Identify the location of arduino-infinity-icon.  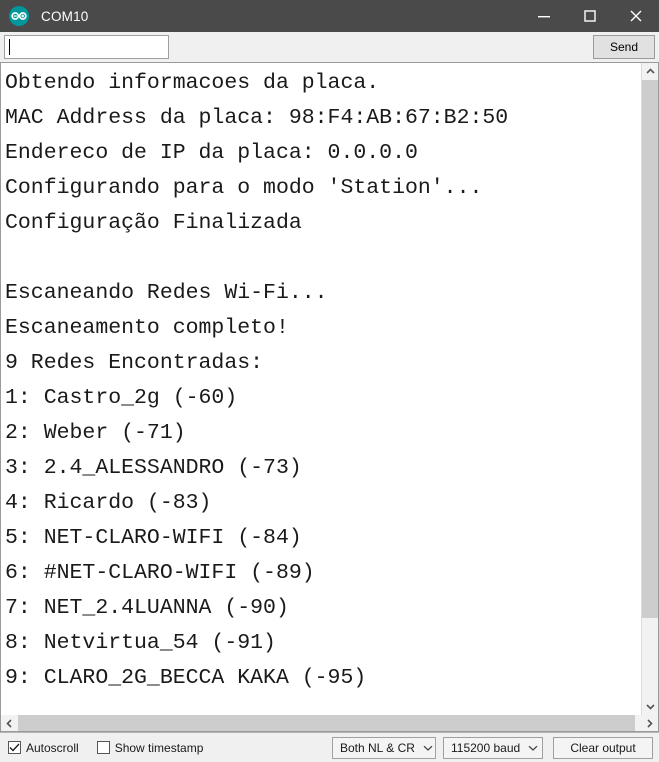
(19, 16).